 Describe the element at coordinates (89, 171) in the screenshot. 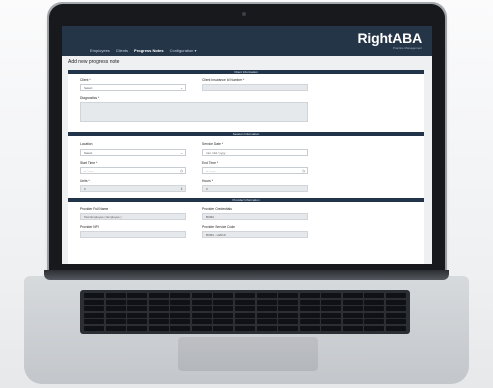

I see `start-time-value: -- : -- --` at that location.